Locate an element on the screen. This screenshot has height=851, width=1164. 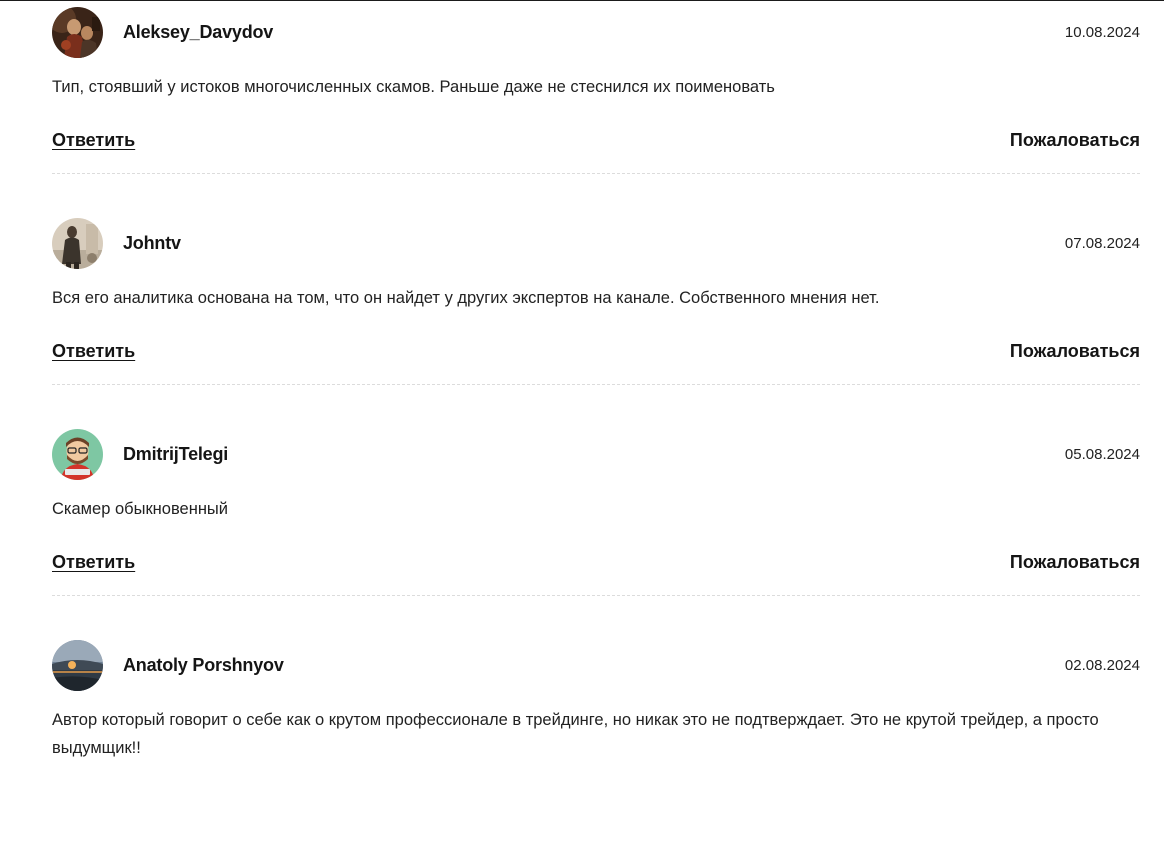
comment-date: 10.08.2024 is located at coordinates (1102, 32).